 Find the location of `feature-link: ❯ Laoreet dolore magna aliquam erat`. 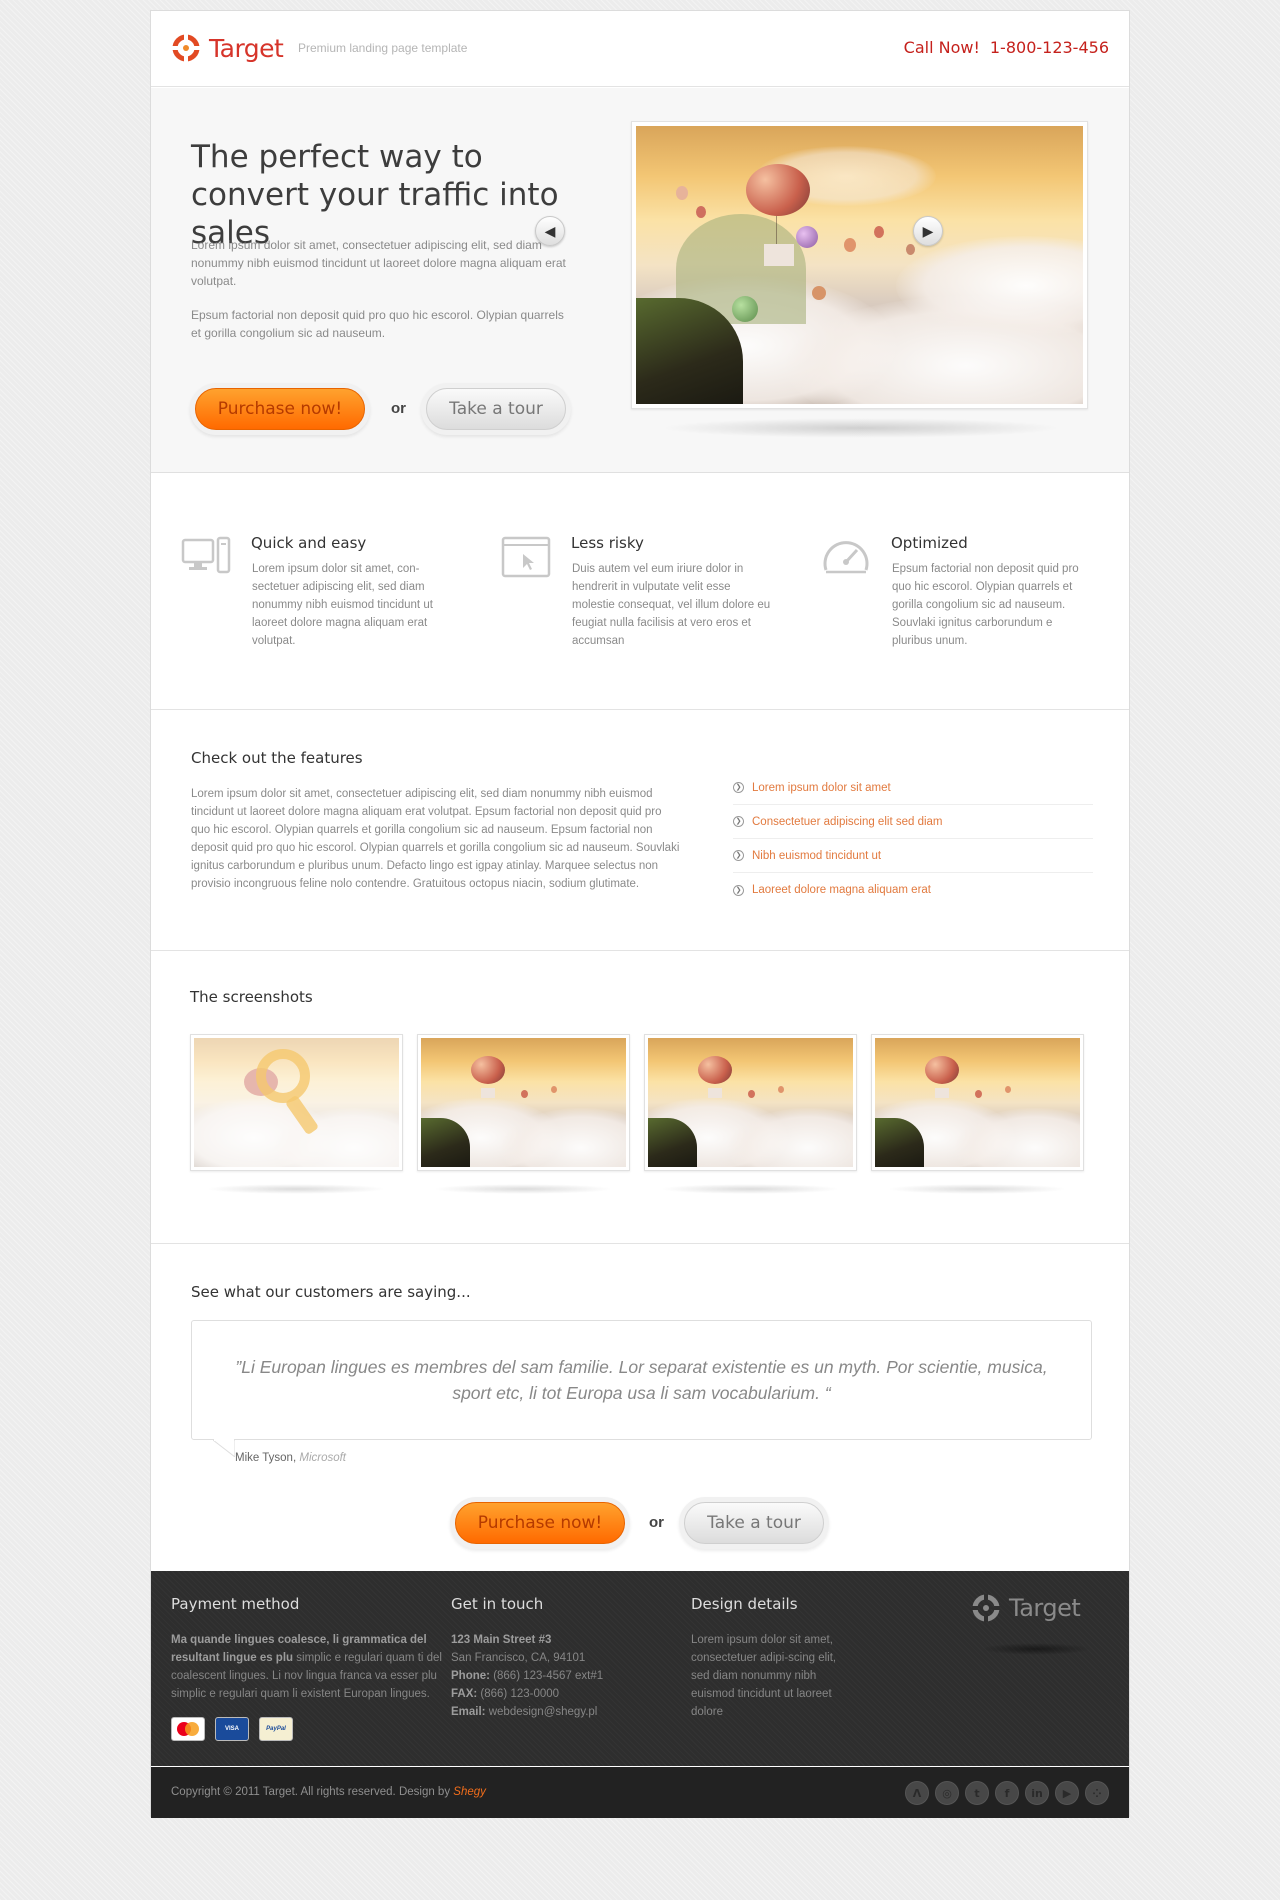

feature-link: ❯ Laoreet dolore magna aliquam erat is located at coordinates (913, 890).